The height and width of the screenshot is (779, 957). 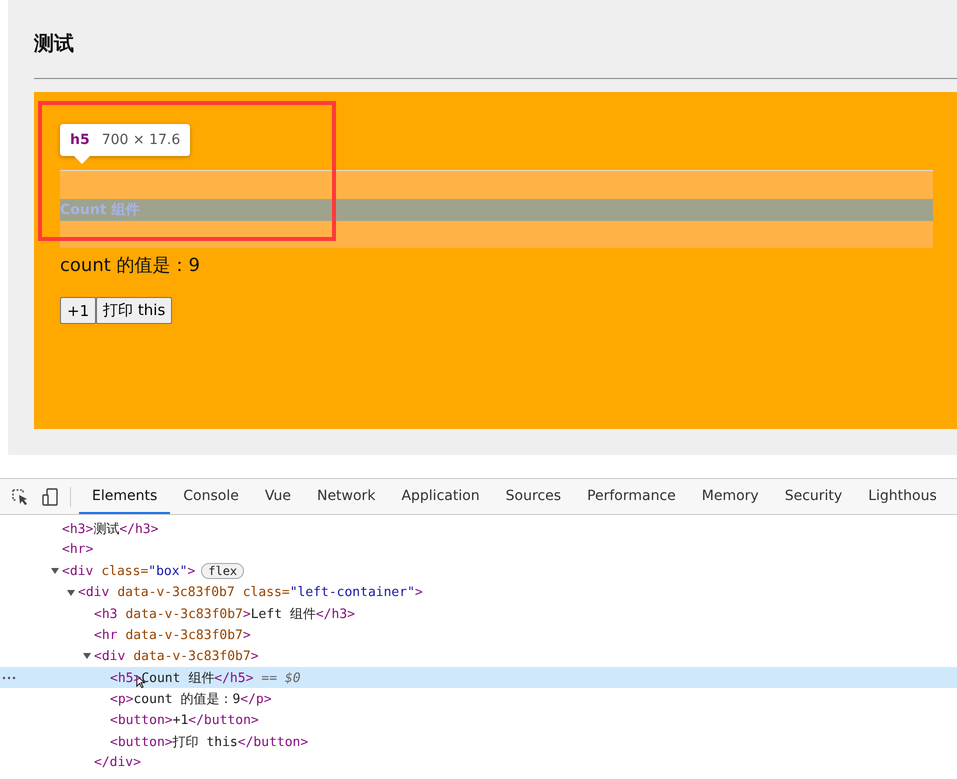 I want to click on code-line: <p>count 的值是：9</p>, so click(x=191, y=699).